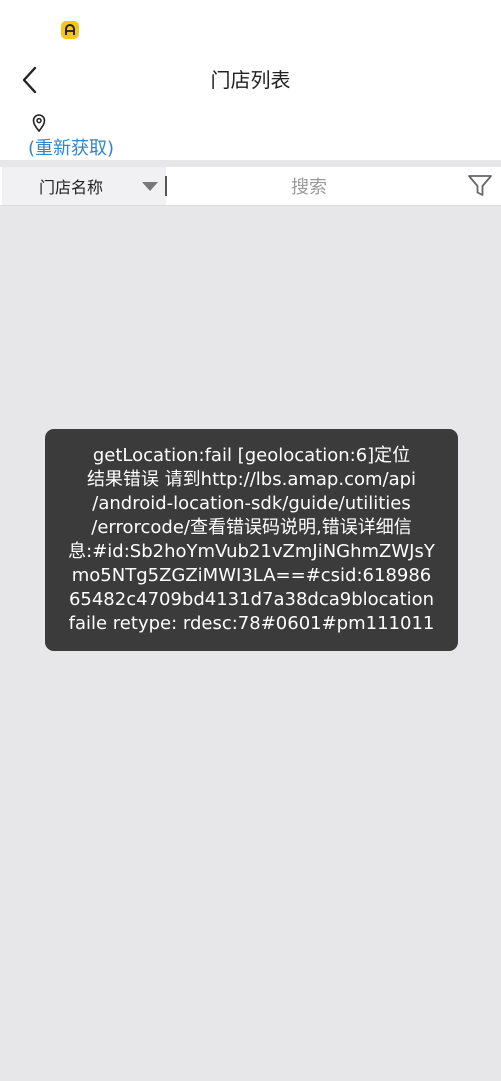 This screenshot has height=1081, width=501. I want to click on toast-line: getLocation:fail [geolocation:6]定位, so click(251, 455).